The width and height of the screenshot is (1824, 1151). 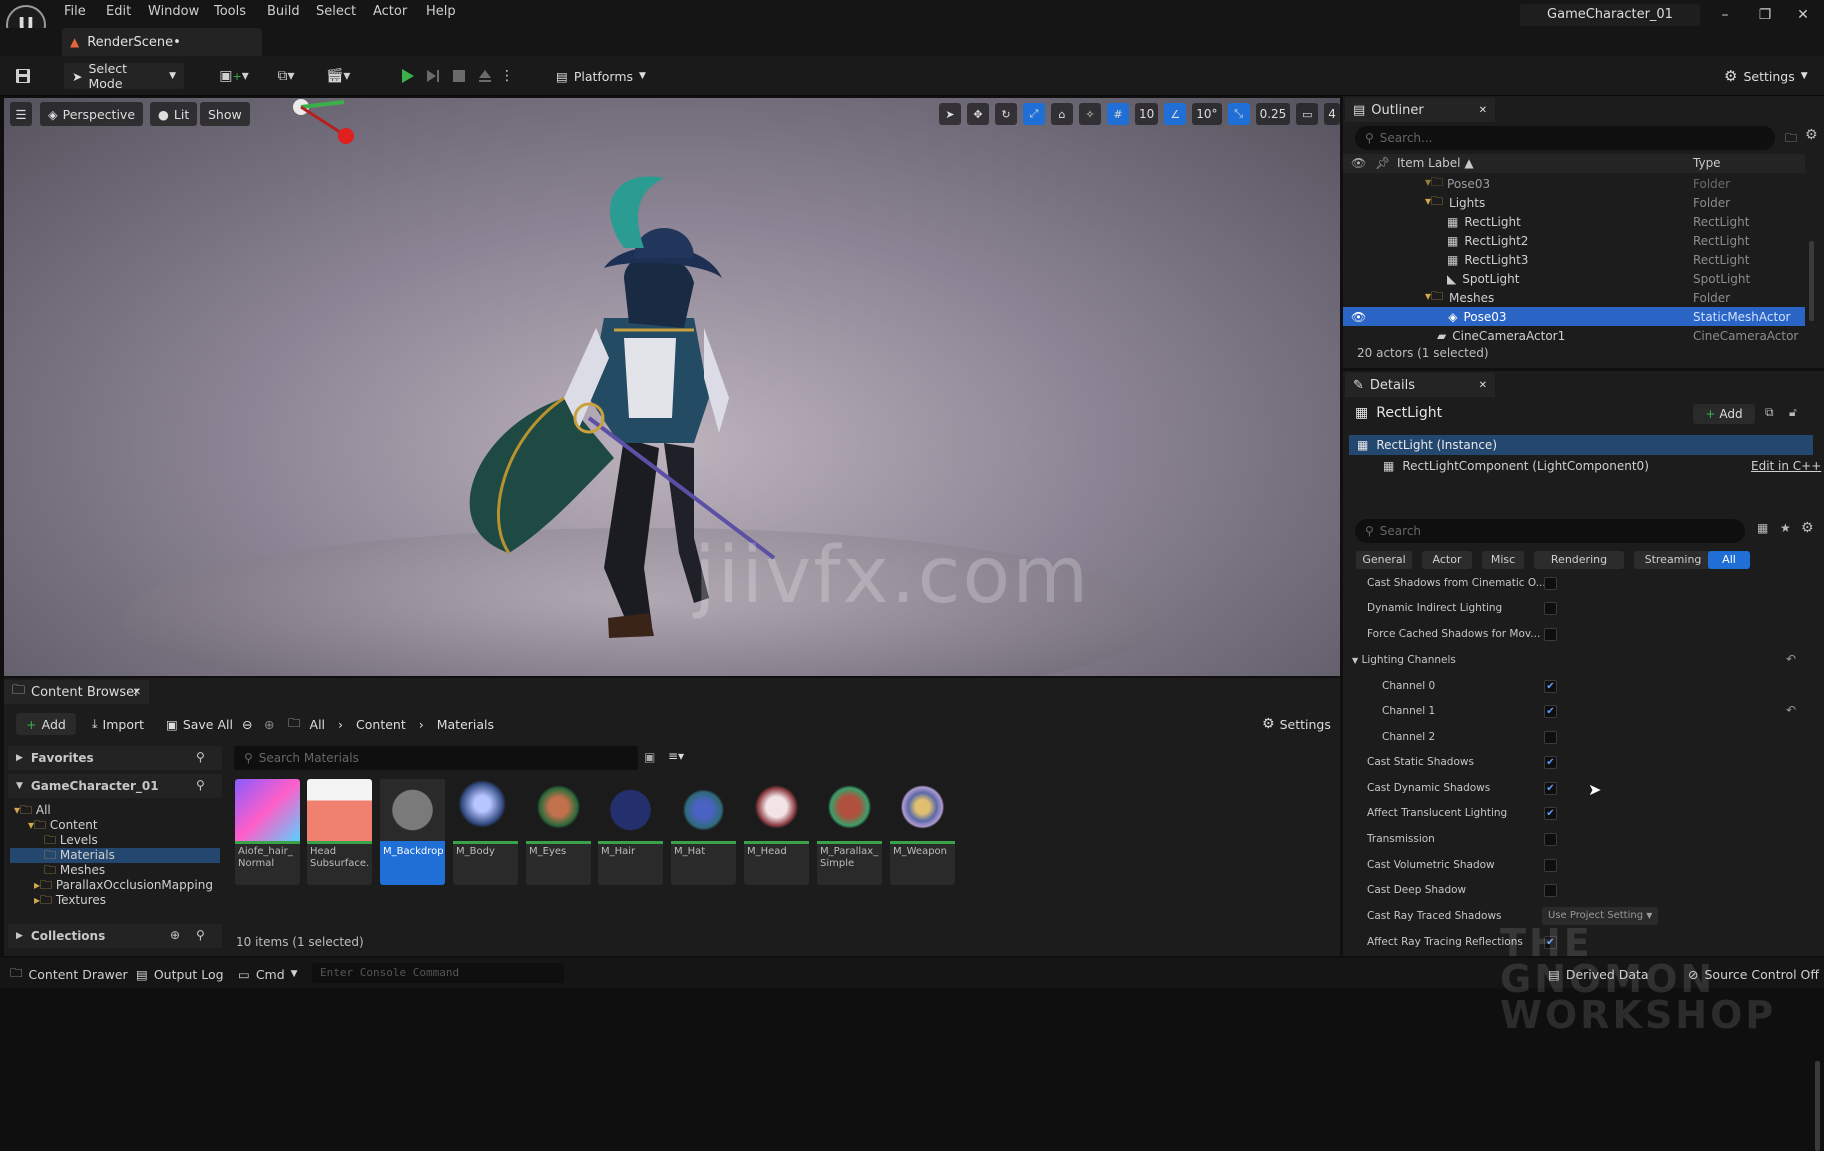 I want to click on console-command-input: Enter Console Command, so click(x=438, y=973).